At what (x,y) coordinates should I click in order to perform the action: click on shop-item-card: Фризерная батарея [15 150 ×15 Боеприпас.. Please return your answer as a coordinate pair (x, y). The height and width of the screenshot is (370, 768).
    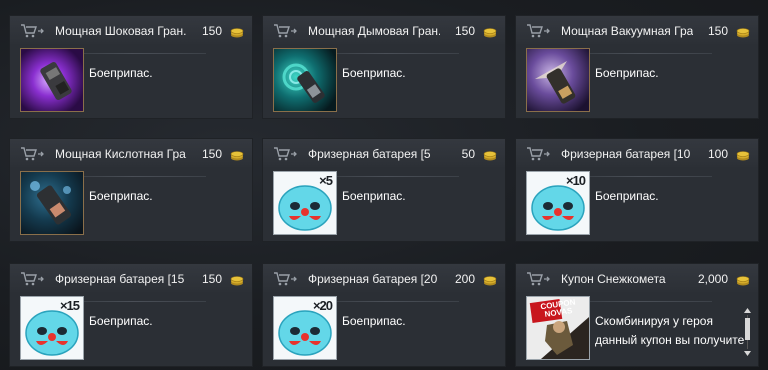
    Looking at the image, I should click on (131, 315).